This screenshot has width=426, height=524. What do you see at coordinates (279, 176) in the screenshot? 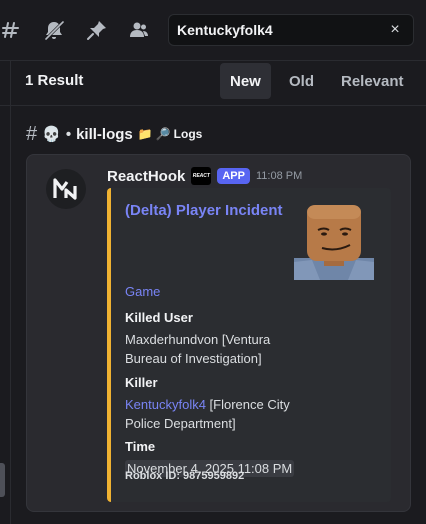
I see `timestamp: 11:08 PM` at bounding box center [279, 176].